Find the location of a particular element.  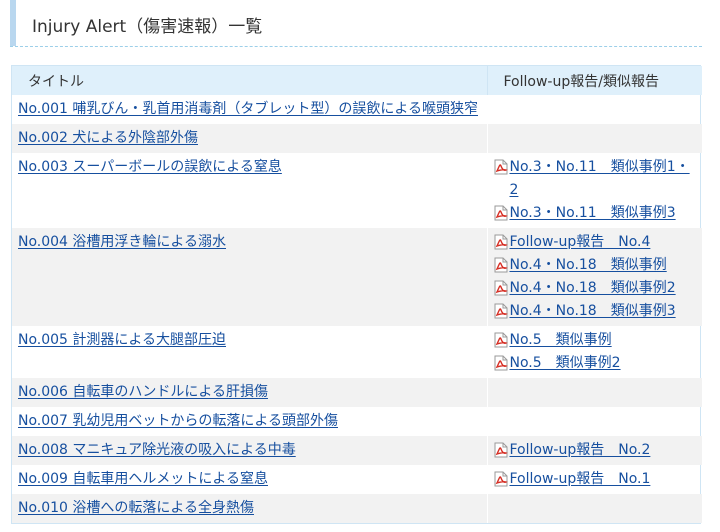

followup-link-item: No.4・No.18 類似事例 is located at coordinates (596, 265).